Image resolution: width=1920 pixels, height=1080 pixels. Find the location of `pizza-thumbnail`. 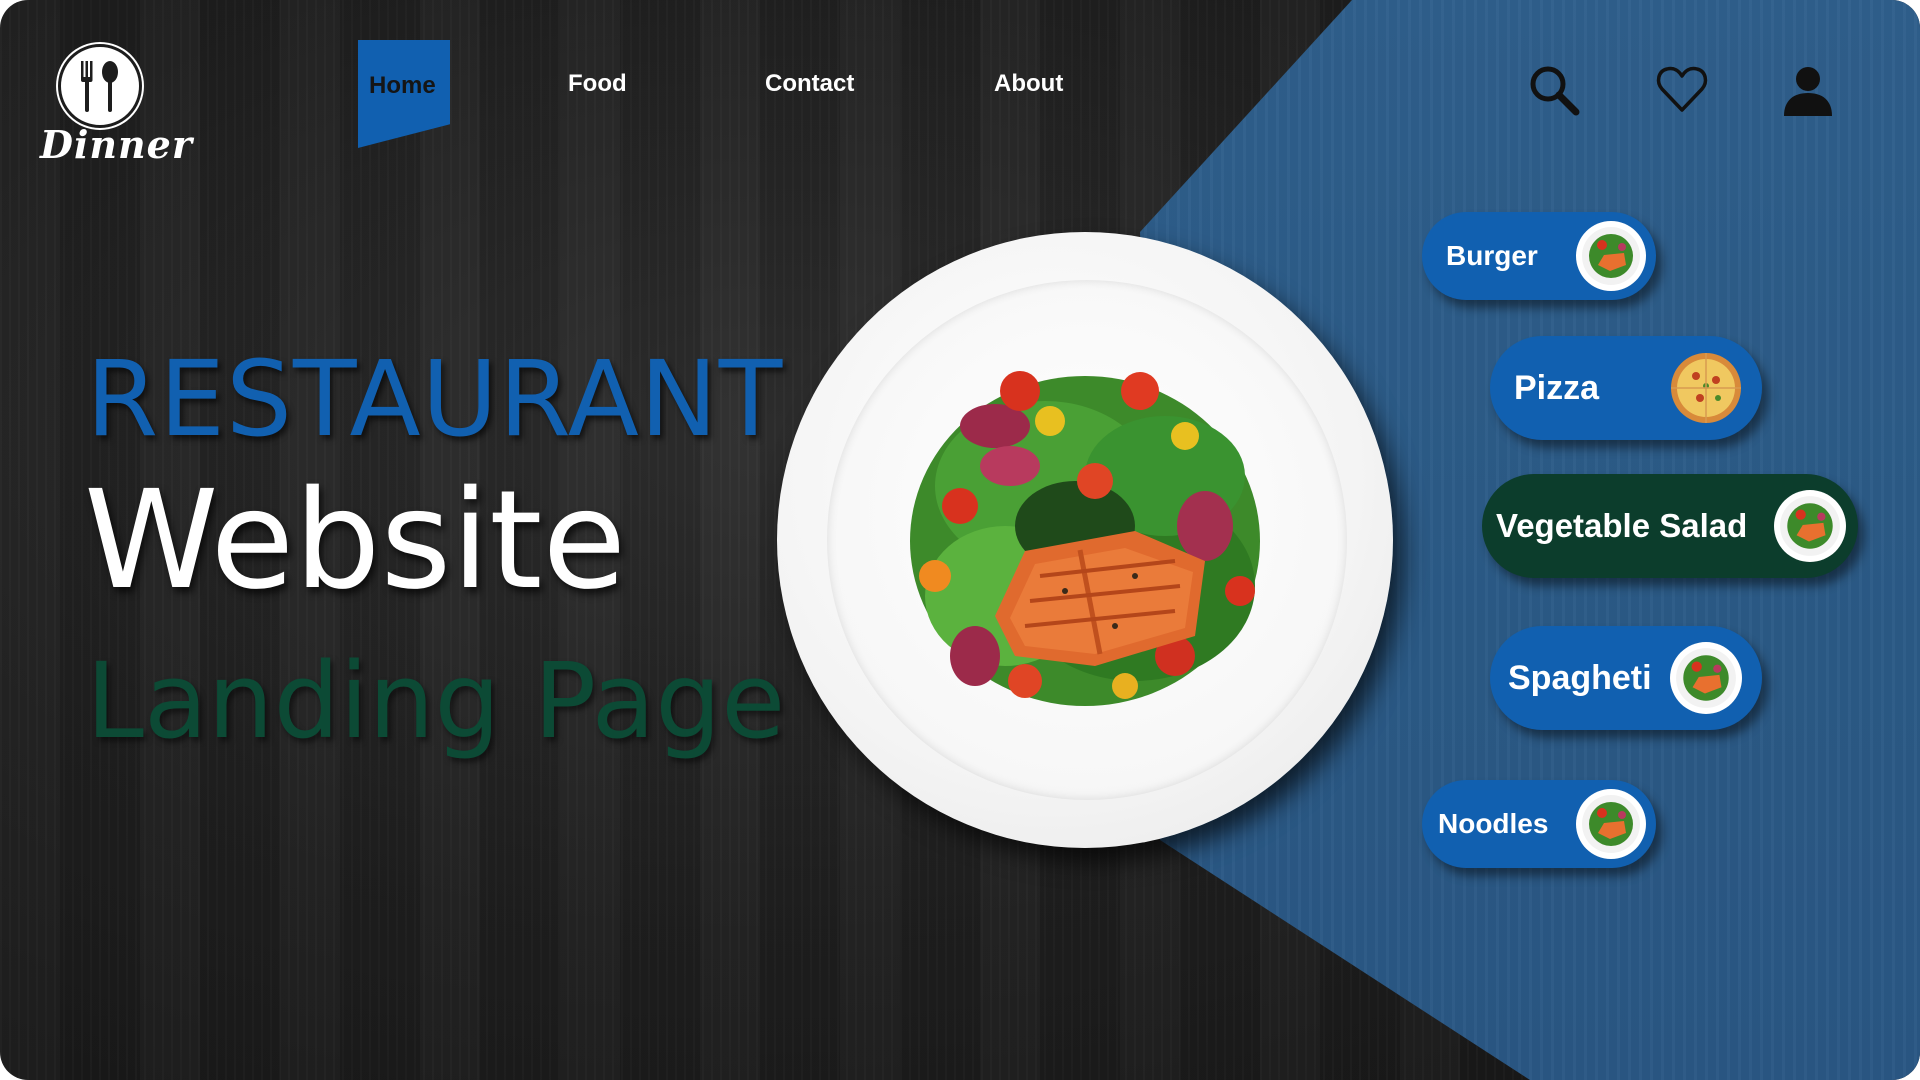

pizza-thumbnail is located at coordinates (1705, 387).